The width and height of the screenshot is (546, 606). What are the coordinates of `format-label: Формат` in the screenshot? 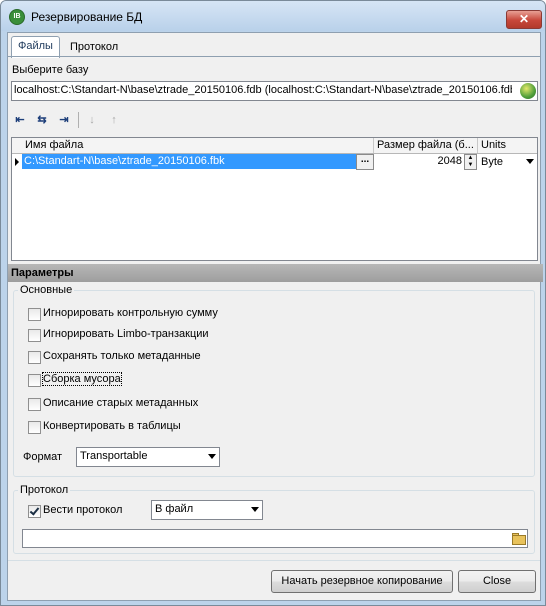 It's located at (43, 457).